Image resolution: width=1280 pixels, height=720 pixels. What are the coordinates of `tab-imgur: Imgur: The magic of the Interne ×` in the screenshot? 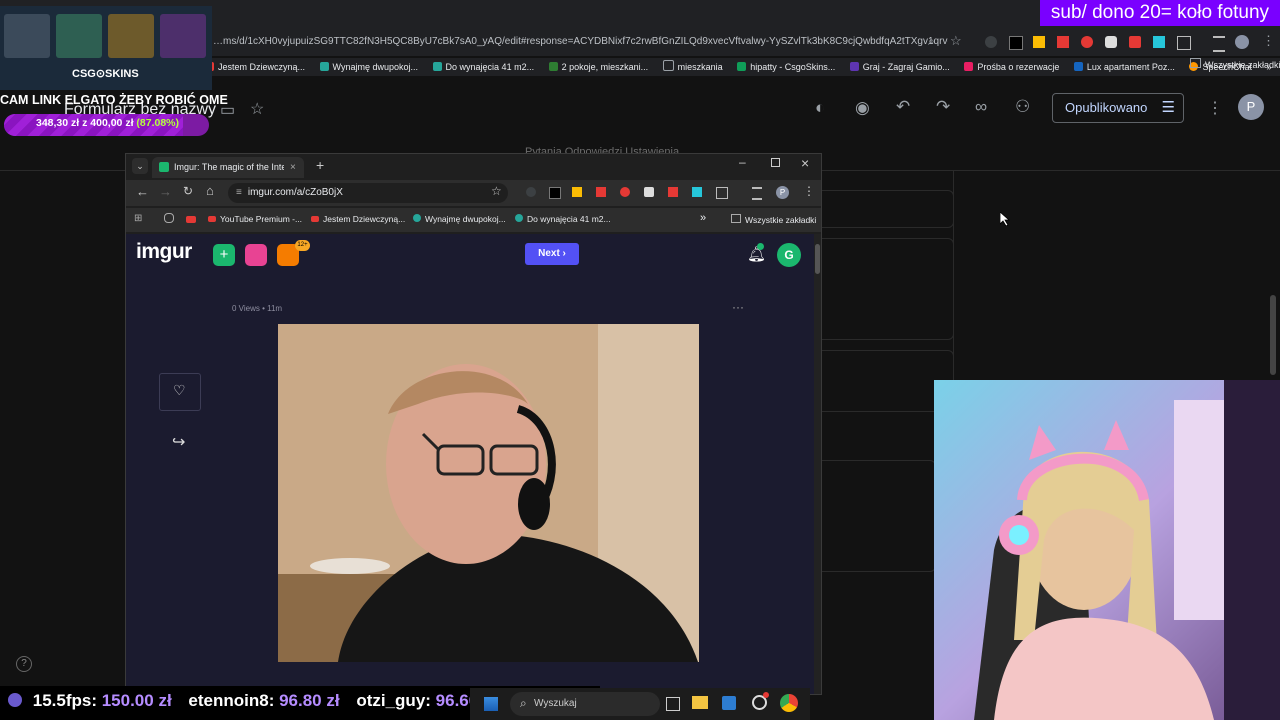 It's located at (228, 167).